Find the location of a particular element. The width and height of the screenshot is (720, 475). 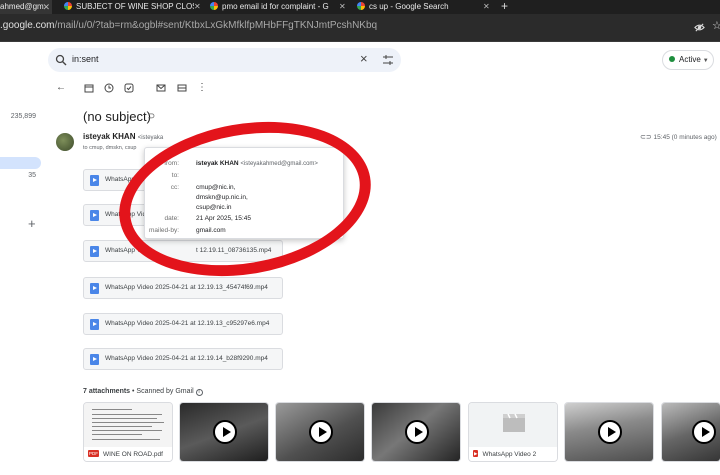

label-tag-icon: ⊃ is located at coordinates (151, 116).